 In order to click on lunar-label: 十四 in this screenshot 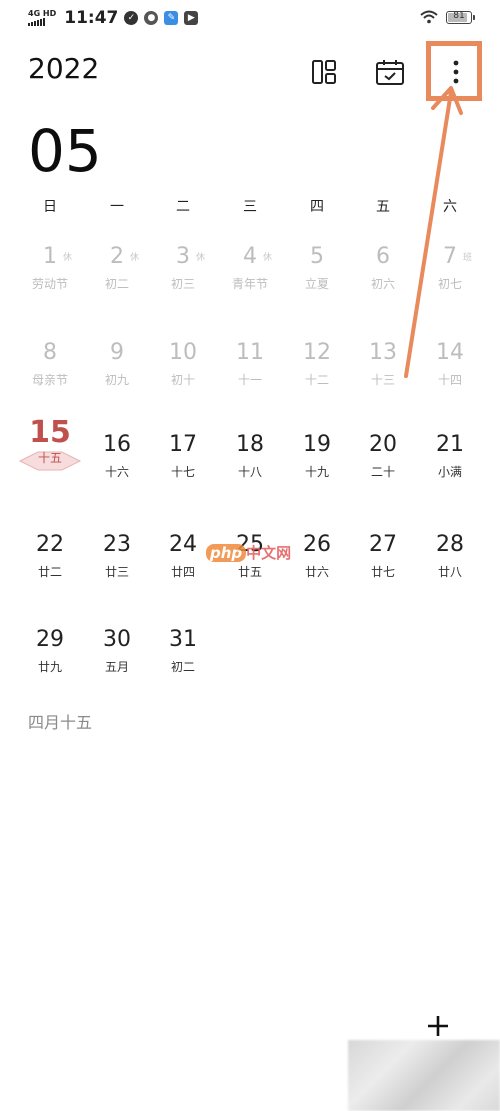, I will do `click(449, 380)`.